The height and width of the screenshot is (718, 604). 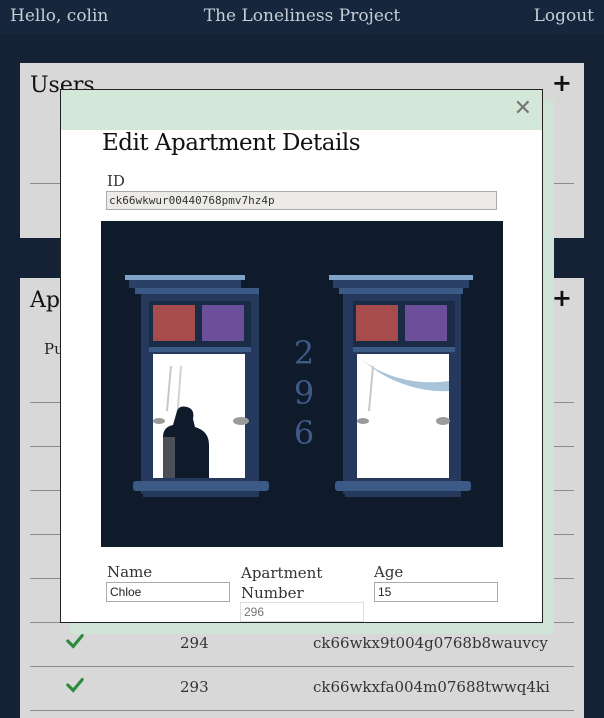 I want to click on age-field, so click(x=436, y=592).